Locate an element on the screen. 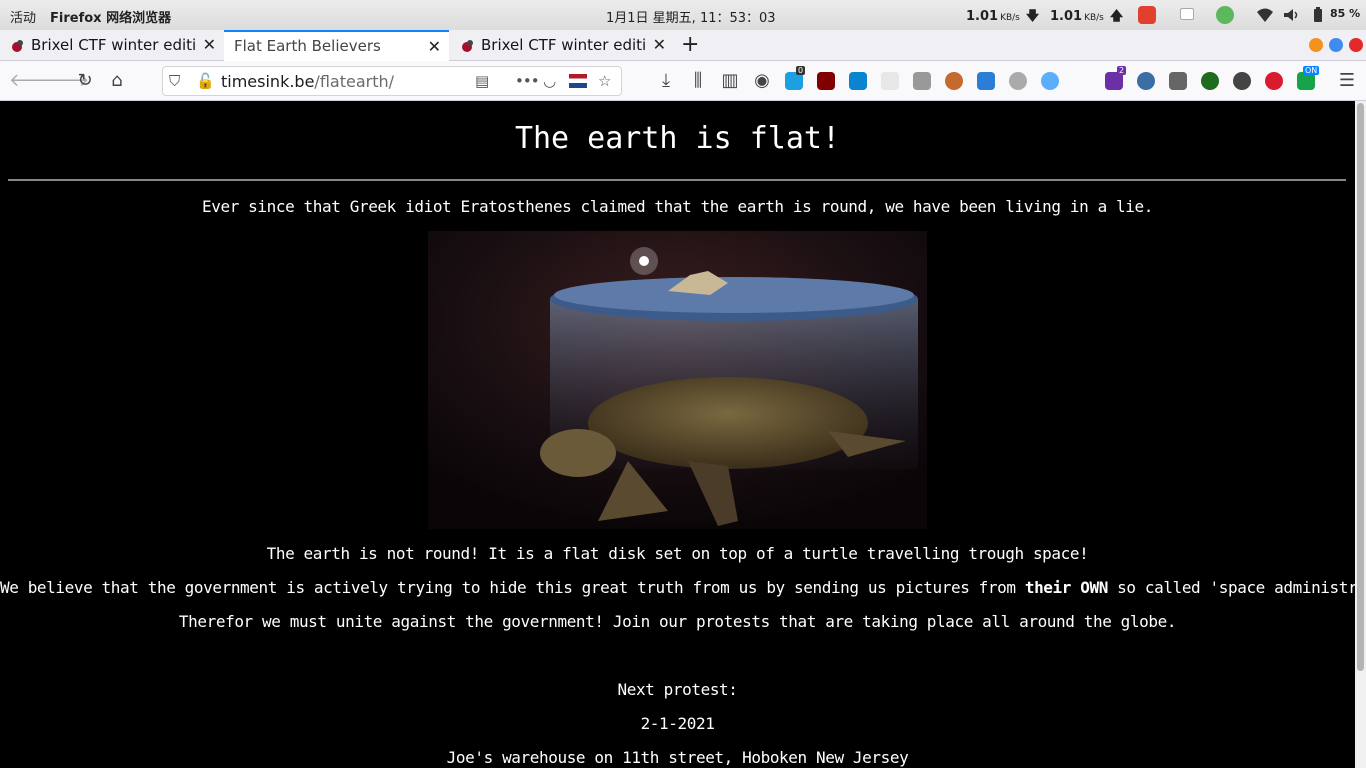 This screenshot has width=1366, height=768. wechat-icon is located at coordinates (1225, 15).